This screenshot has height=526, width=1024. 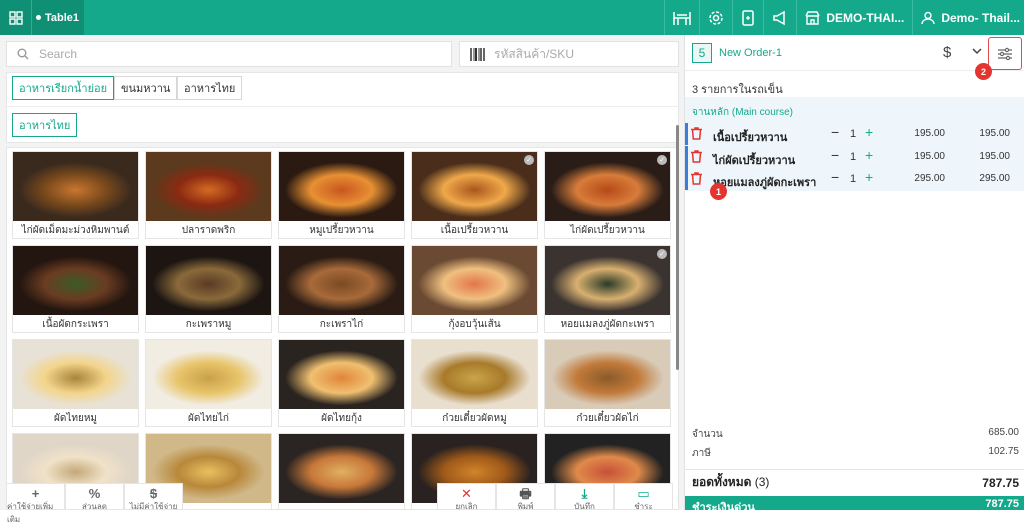 What do you see at coordinates (35, 503) in the screenshot?
I see `extra-charge-button: + ค่าใช้จ่ายเพิ่มเติม` at bounding box center [35, 503].